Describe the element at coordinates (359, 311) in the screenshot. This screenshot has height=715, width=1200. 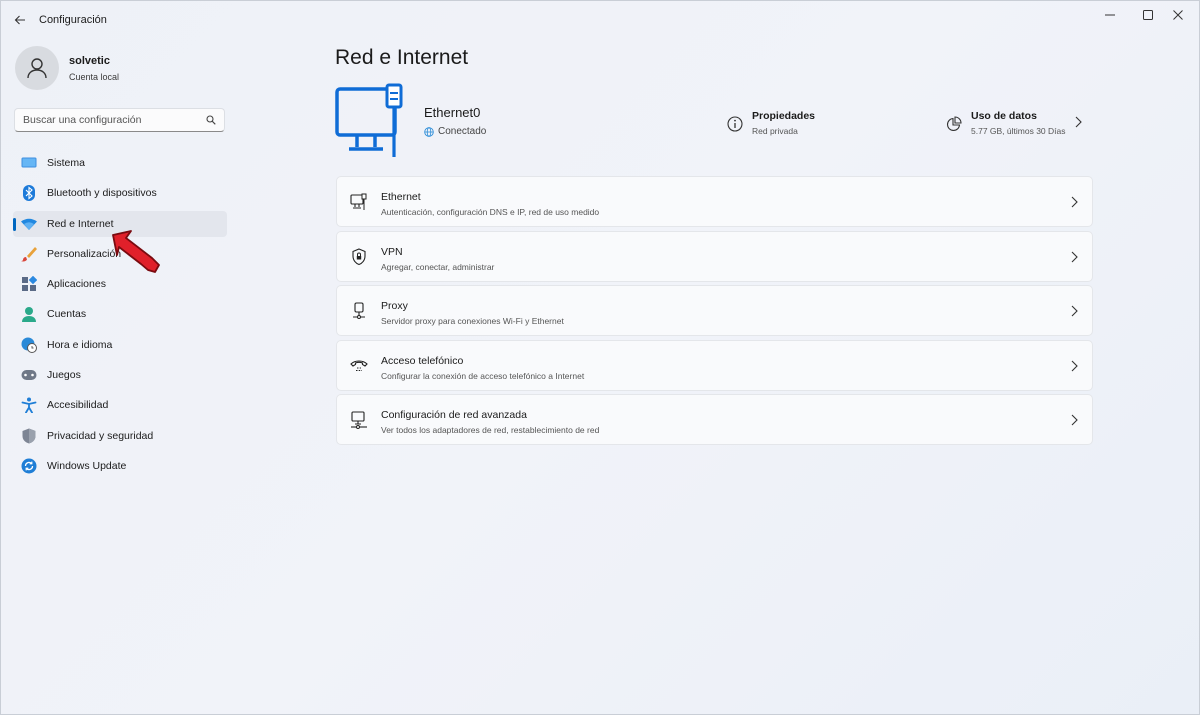
I see `proxy-icon` at that location.